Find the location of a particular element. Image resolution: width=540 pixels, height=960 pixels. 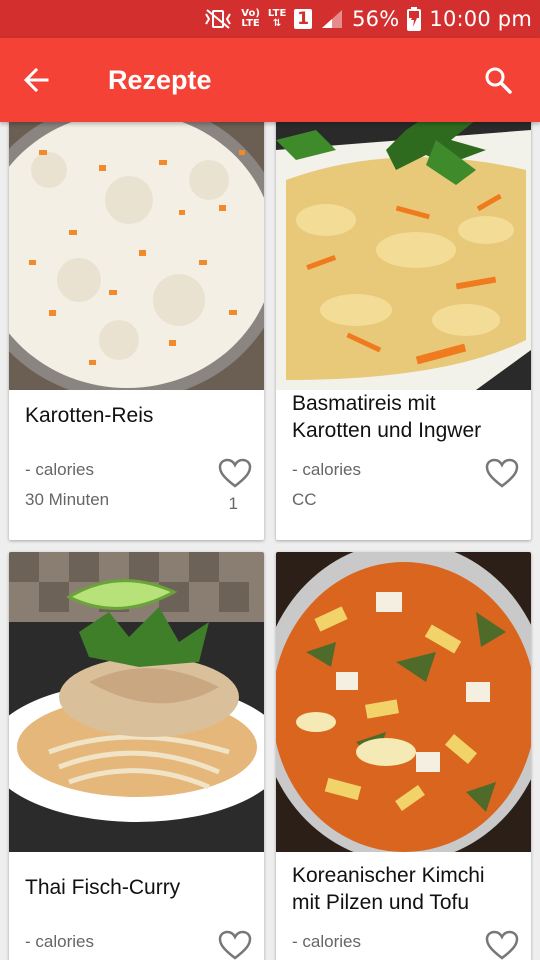

vibrate-icon is located at coordinates (218, 19).